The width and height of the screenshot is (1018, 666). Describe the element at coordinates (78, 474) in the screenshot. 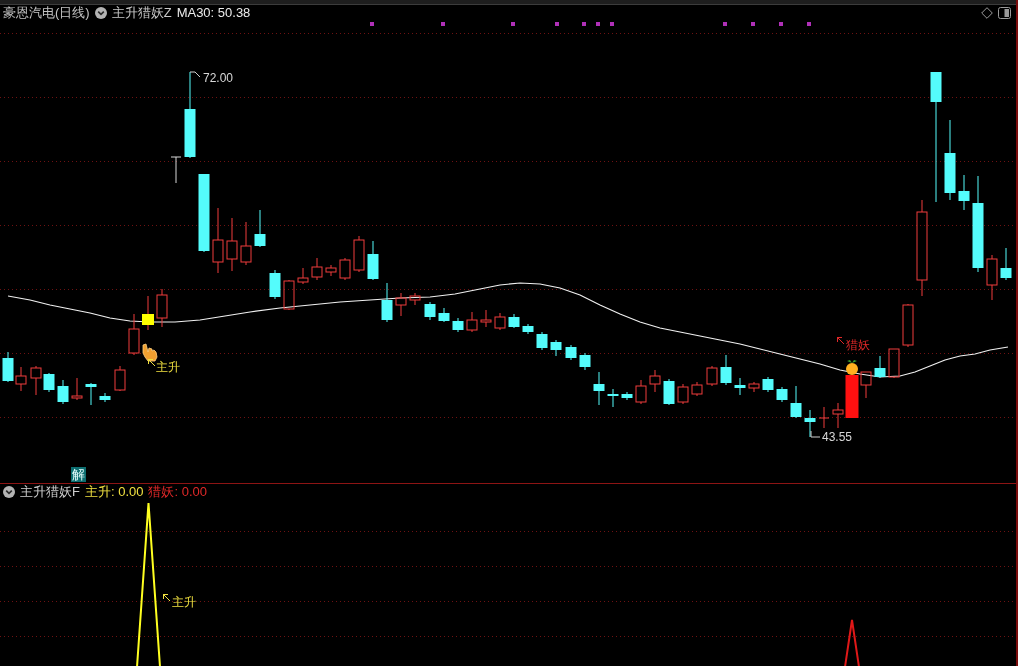

I see `badge: 解` at that location.